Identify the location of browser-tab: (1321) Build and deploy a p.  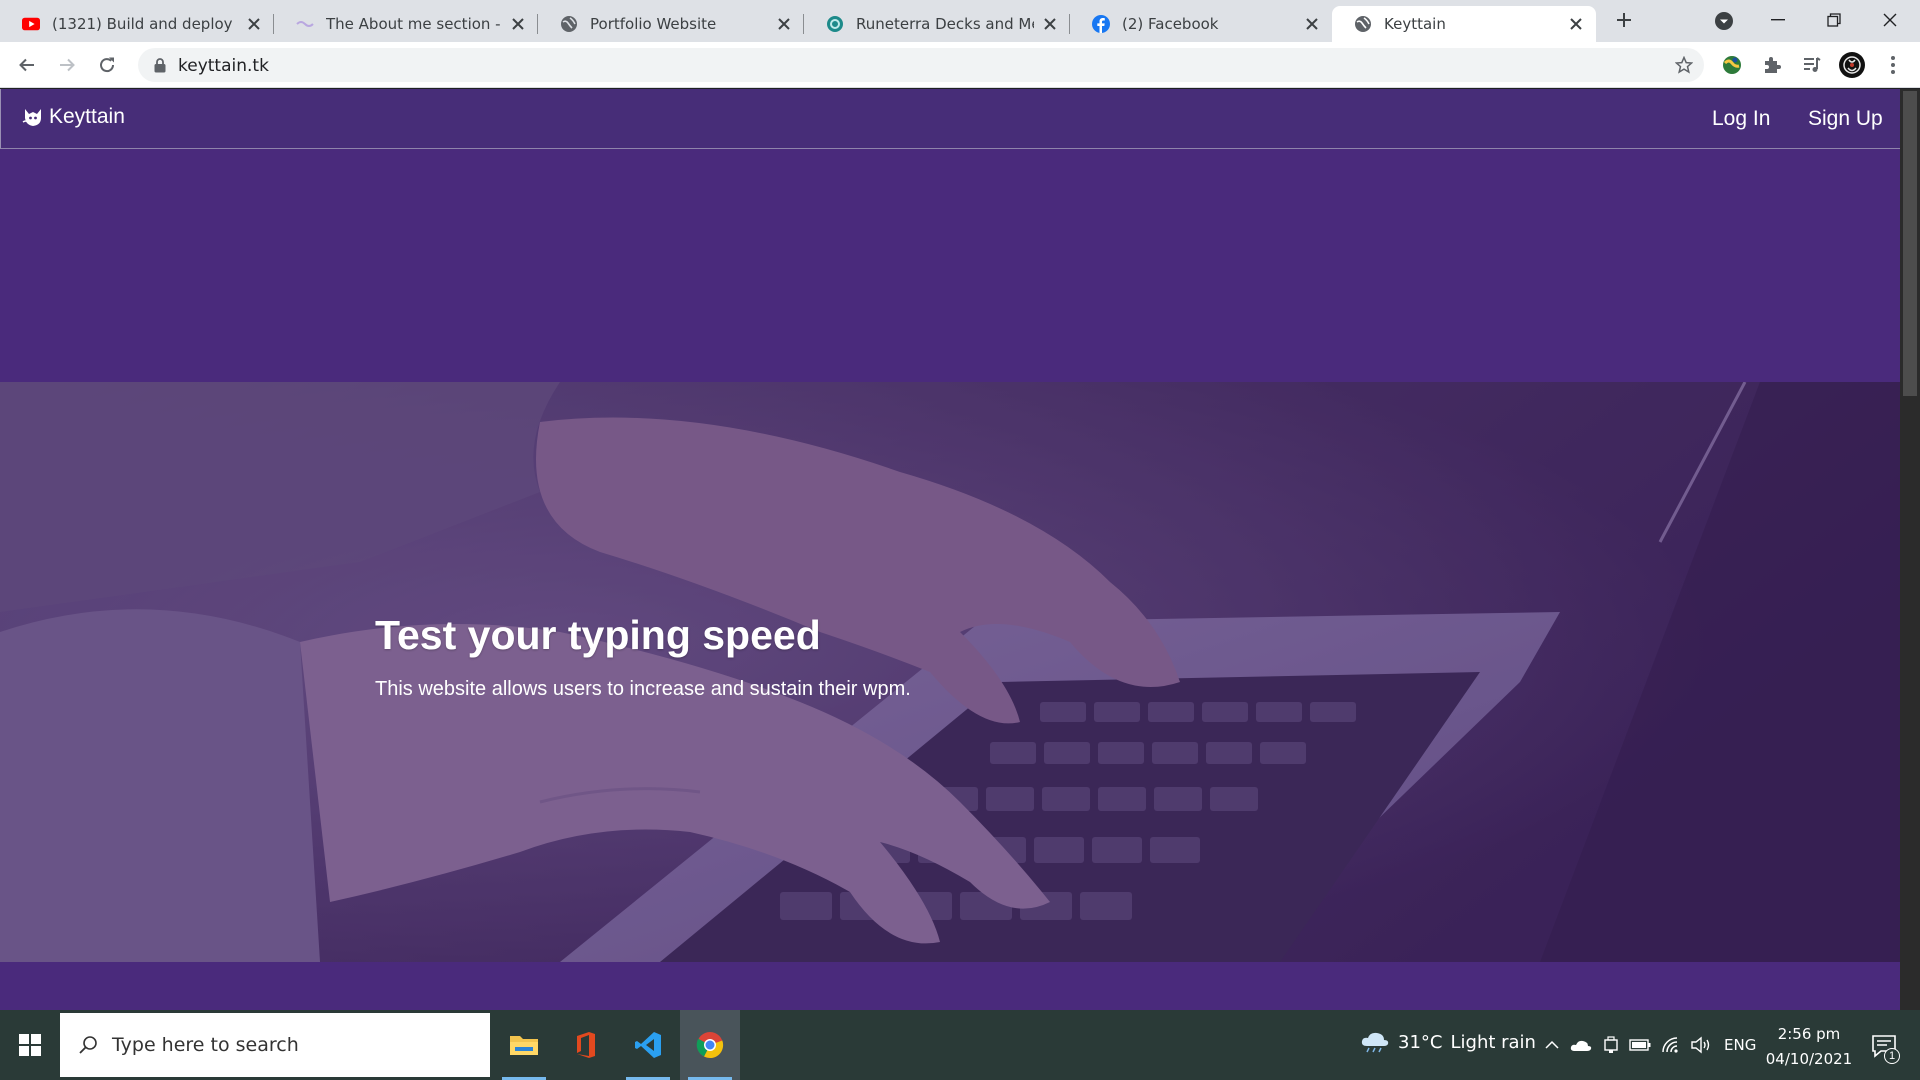
(137, 24).